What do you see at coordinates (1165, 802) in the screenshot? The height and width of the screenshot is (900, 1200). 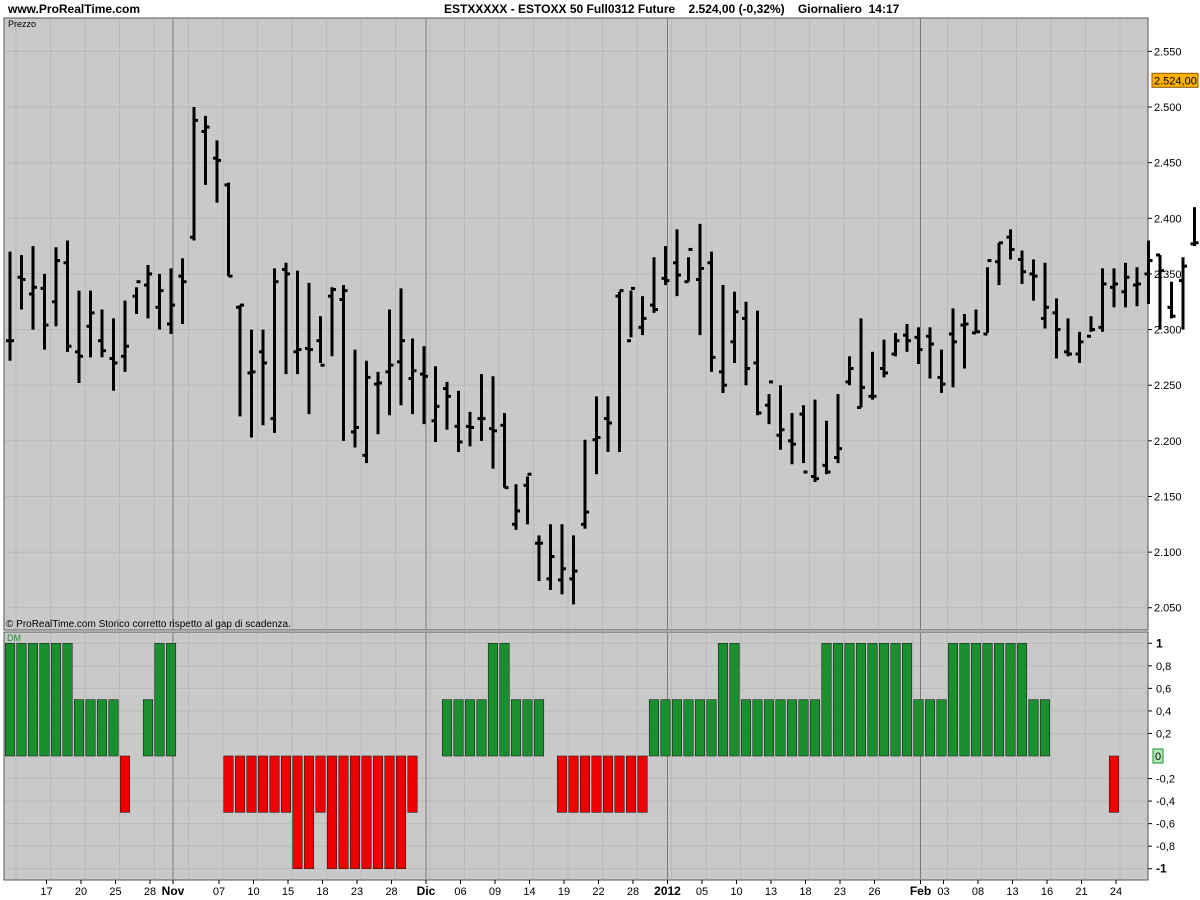 I see `dm-tick-label: -0,4` at bounding box center [1165, 802].